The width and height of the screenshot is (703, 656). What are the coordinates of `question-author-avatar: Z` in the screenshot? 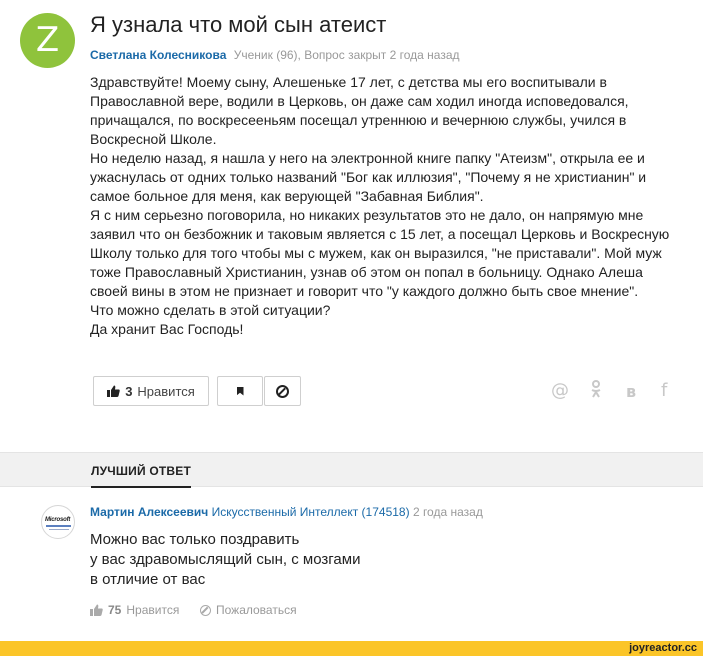 It's located at (47, 40).